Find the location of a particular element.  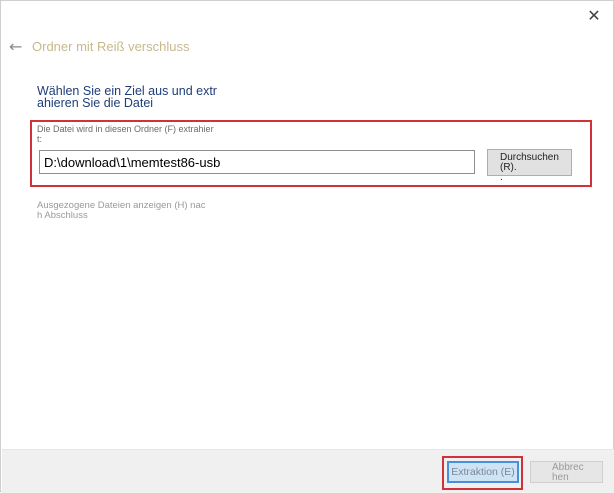

heading-line-2: ahieren Sie die Datei is located at coordinates (95, 103).